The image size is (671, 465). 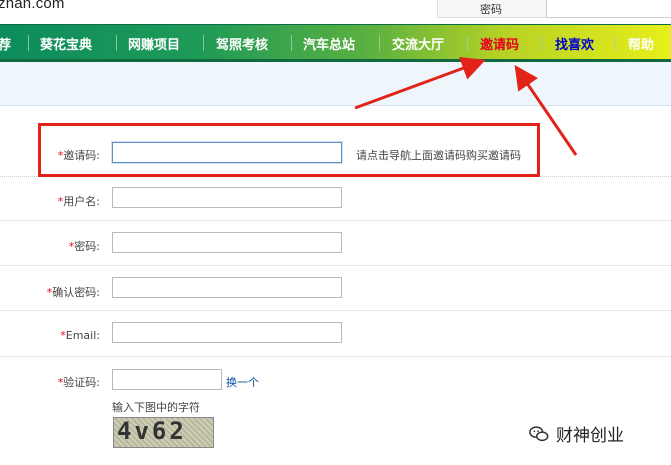 I want to click on annotation-arrows, so click(x=466, y=106).